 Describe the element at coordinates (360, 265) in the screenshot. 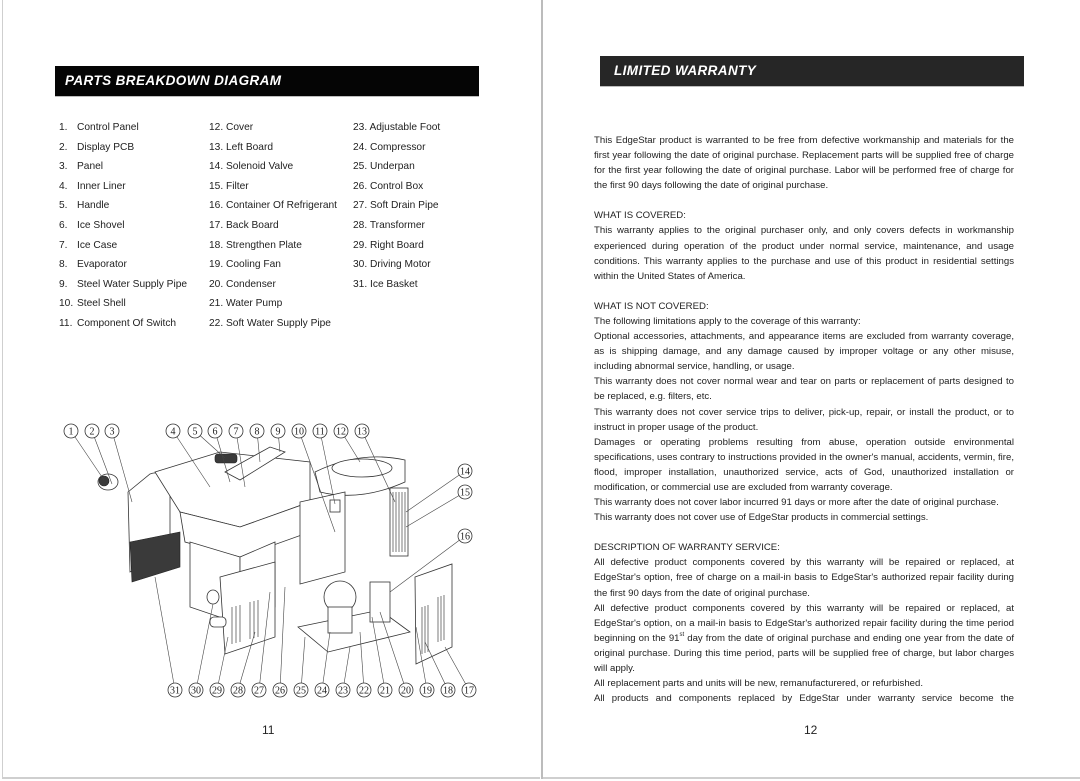

I see `part-number: 30.` at that location.